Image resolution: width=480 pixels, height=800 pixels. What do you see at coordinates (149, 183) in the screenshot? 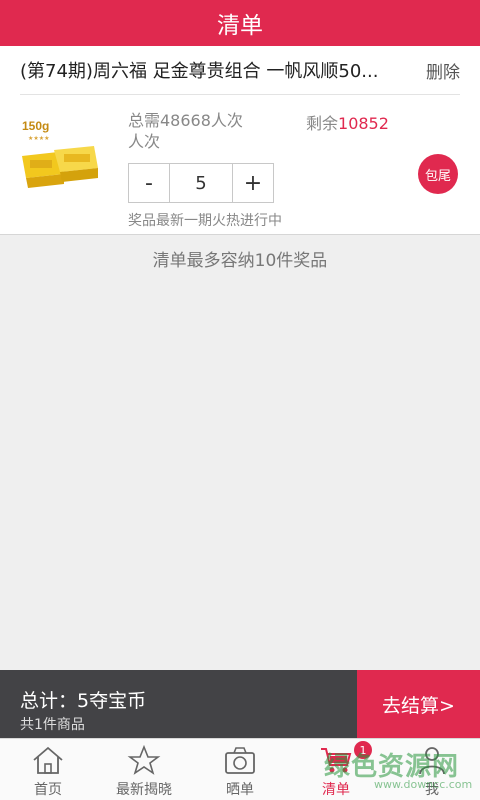
I see `decrease-button: -` at bounding box center [149, 183].